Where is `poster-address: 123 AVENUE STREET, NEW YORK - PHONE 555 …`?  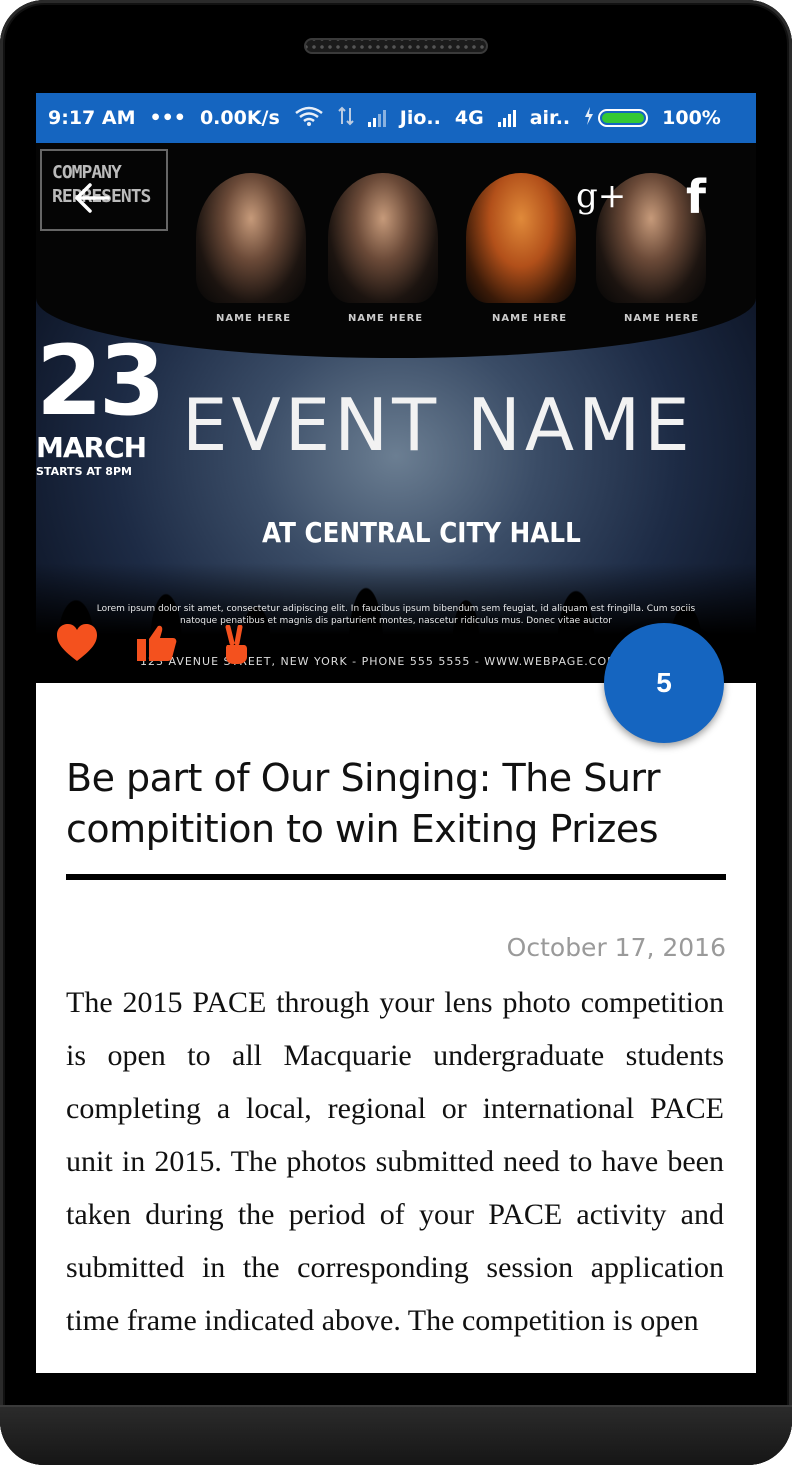
poster-address: 123 AVENUE STREET, NEW YORK - PHONE 555 … is located at coordinates (379, 661).